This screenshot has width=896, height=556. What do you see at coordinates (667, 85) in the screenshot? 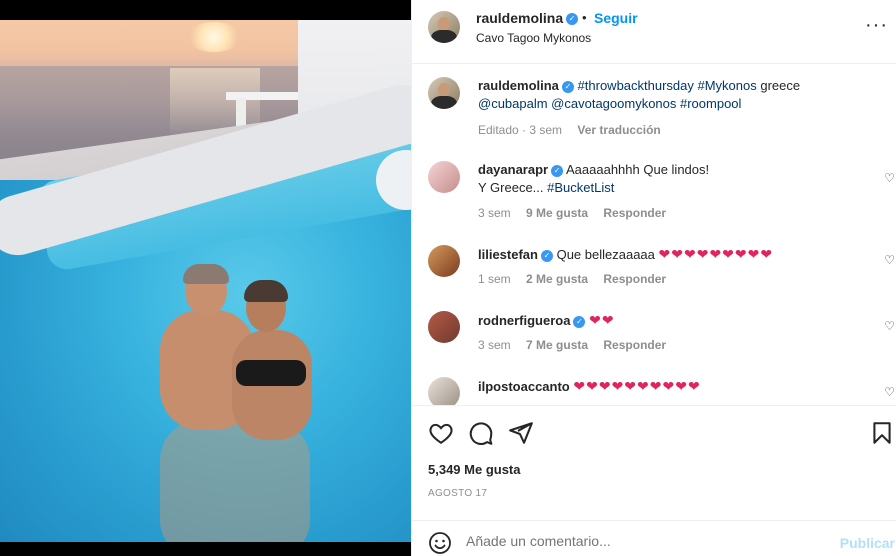
I see `caption-hashtags: #throwbackthursday #Mykonos` at bounding box center [667, 85].